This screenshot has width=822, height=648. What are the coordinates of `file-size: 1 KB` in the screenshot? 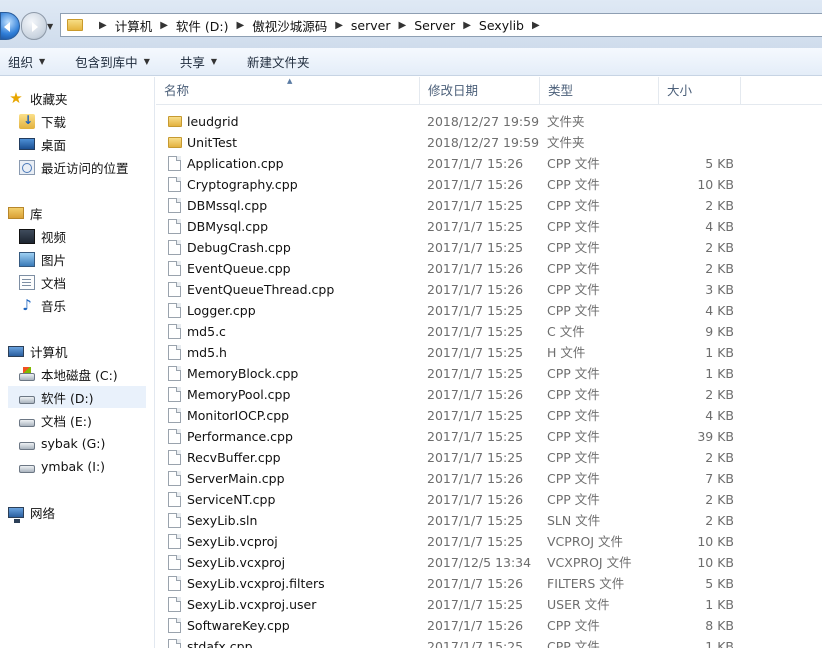 It's located at (719, 643).